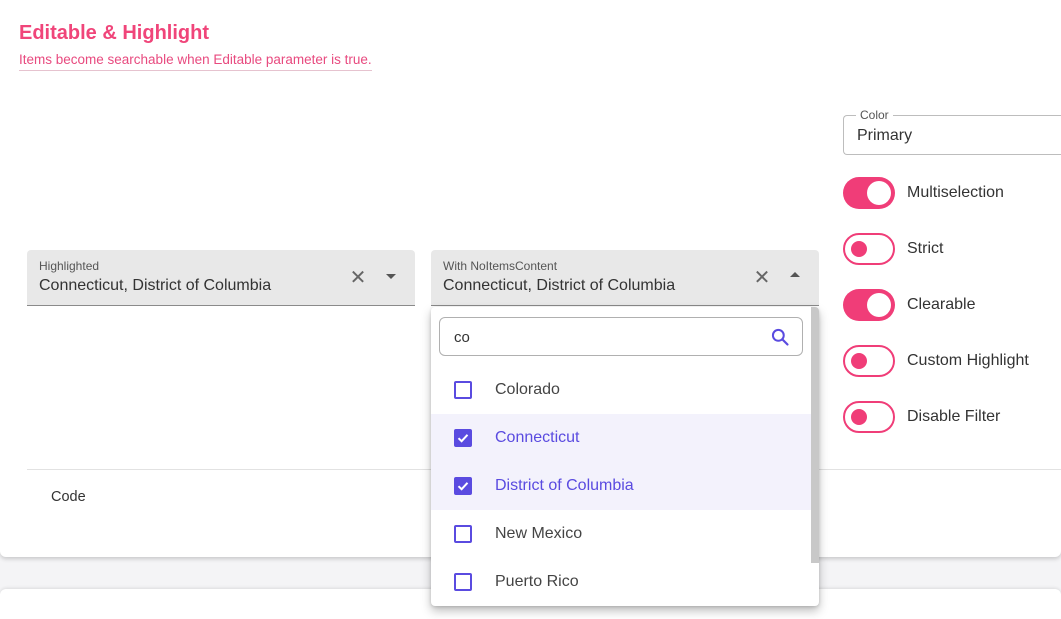 This screenshot has width=1061, height=619. What do you see at coordinates (621, 534) in the screenshot?
I see `list-item: New Mexico` at bounding box center [621, 534].